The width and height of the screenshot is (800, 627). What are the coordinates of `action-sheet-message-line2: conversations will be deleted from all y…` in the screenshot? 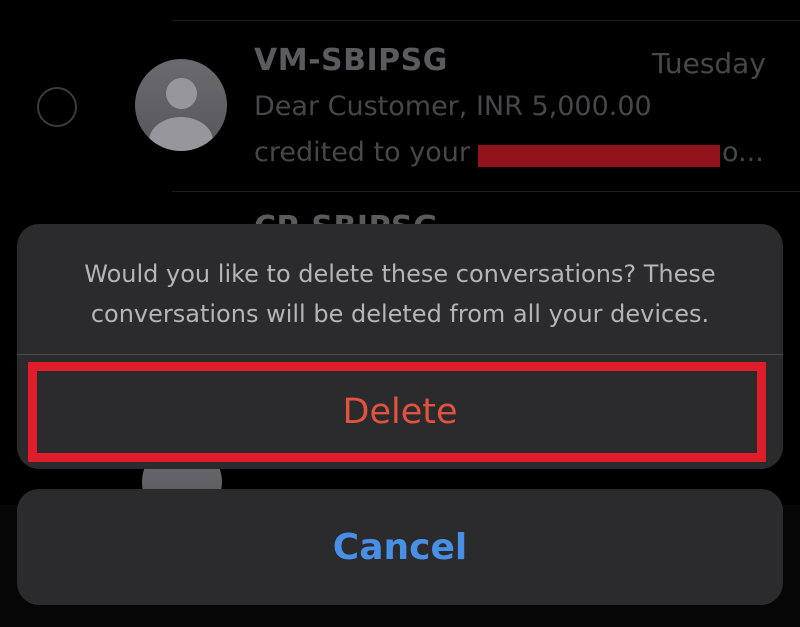 It's located at (400, 314).